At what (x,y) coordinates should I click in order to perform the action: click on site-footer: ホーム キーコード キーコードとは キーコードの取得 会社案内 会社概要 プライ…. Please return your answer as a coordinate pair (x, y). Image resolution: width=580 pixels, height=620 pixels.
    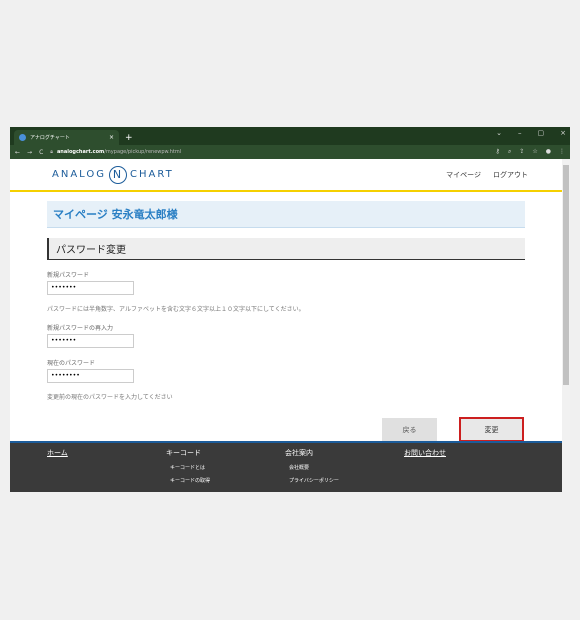
    Looking at the image, I should click on (286, 466).